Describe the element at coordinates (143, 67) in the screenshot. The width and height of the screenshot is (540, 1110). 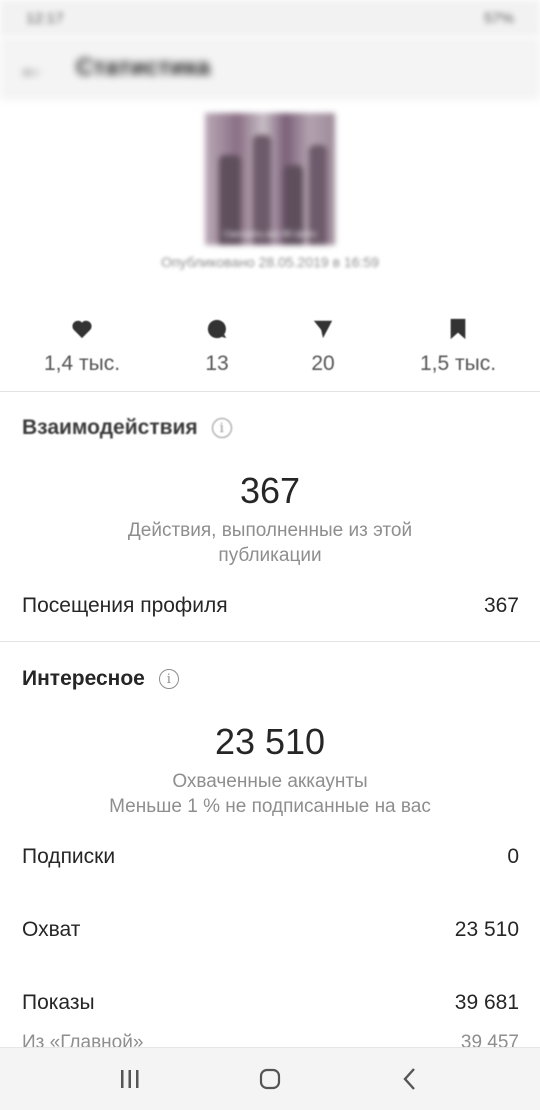
I see `page-title: Статистика` at that location.